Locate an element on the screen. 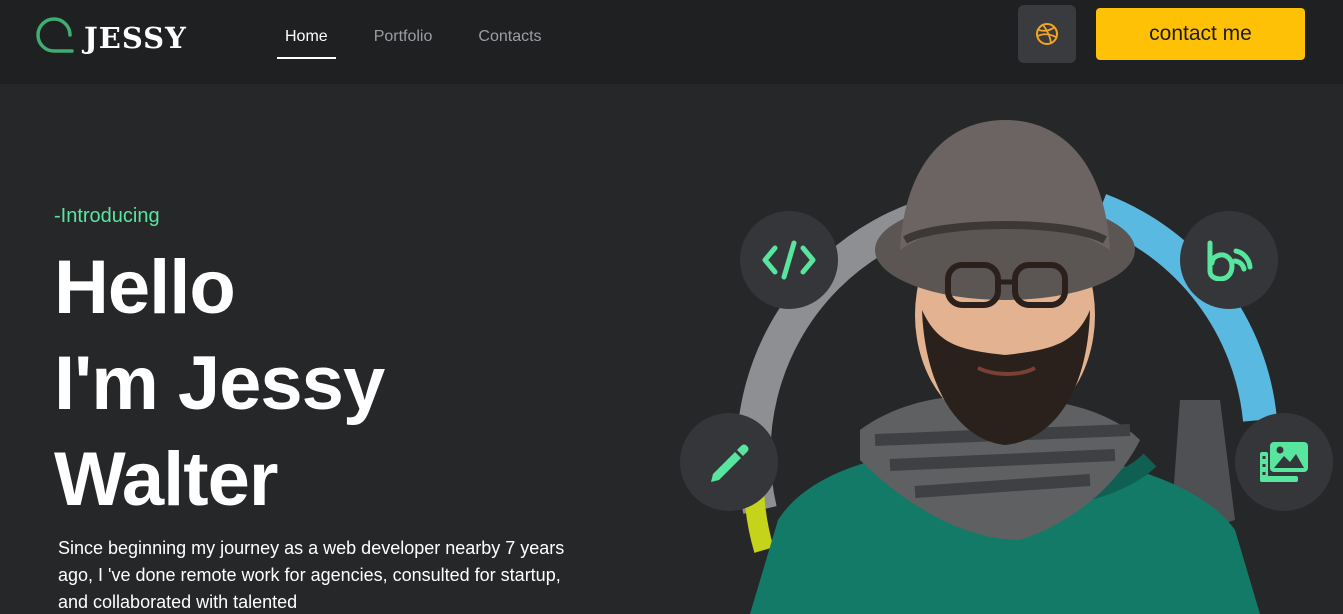 Image resolution: width=1343 pixels, height=614 pixels. skill-badge-code is located at coordinates (789, 260).